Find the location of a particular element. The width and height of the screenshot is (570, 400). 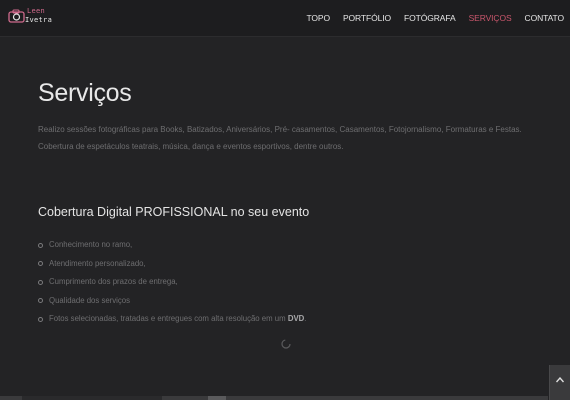

brand-line-2: Ivetra is located at coordinates (39, 20).